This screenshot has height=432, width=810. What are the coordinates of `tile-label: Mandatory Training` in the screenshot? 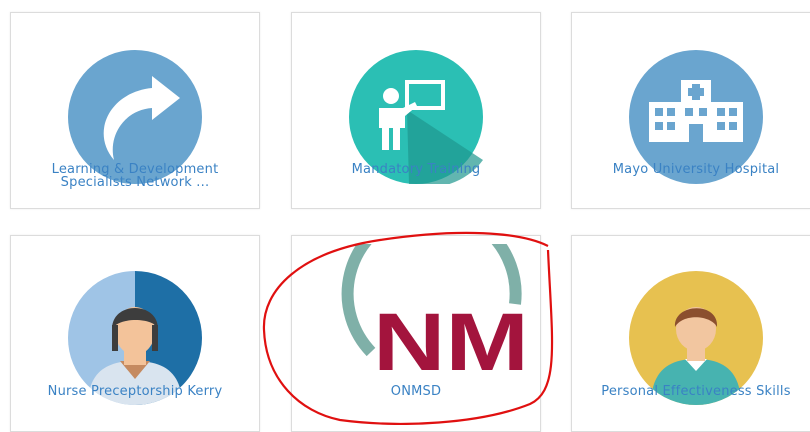 It's located at (416, 169).